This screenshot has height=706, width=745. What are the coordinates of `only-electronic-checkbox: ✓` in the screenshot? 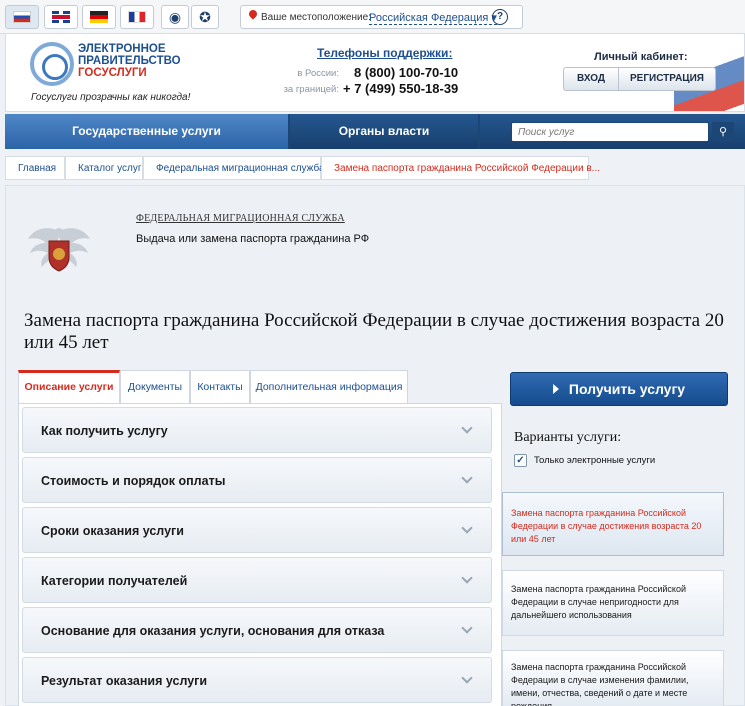 It's located at (520, 460).